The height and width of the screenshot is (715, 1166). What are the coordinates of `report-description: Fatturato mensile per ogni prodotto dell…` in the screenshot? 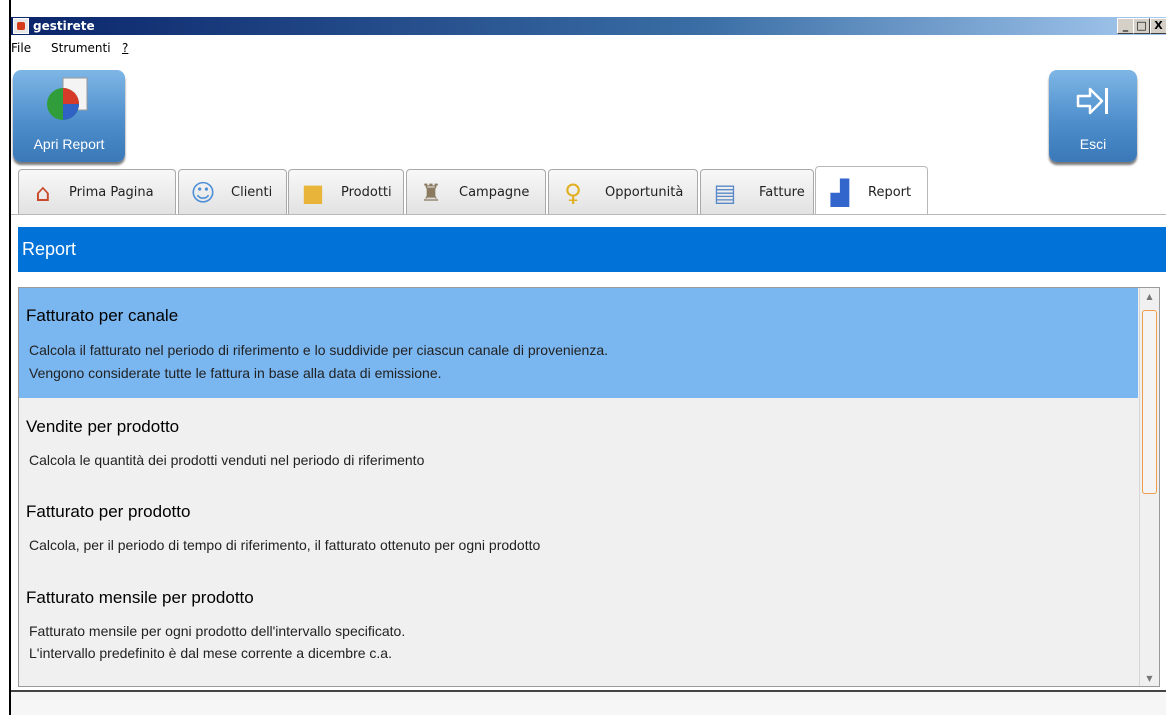 It's located at (217, 631).